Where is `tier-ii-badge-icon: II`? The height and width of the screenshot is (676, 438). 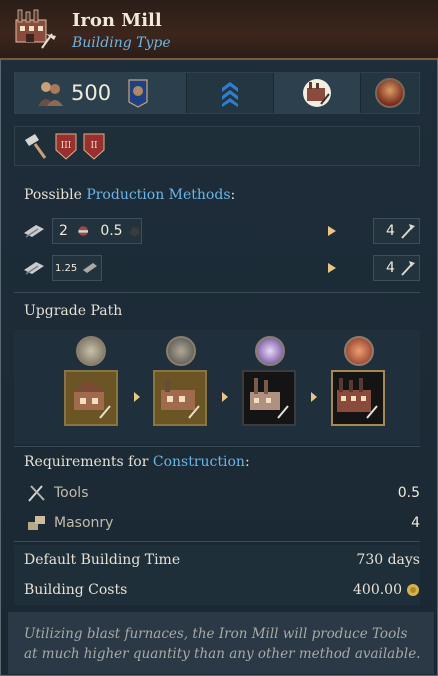
tier-ii-badge-icon: II is located at coordinates (94, 146).